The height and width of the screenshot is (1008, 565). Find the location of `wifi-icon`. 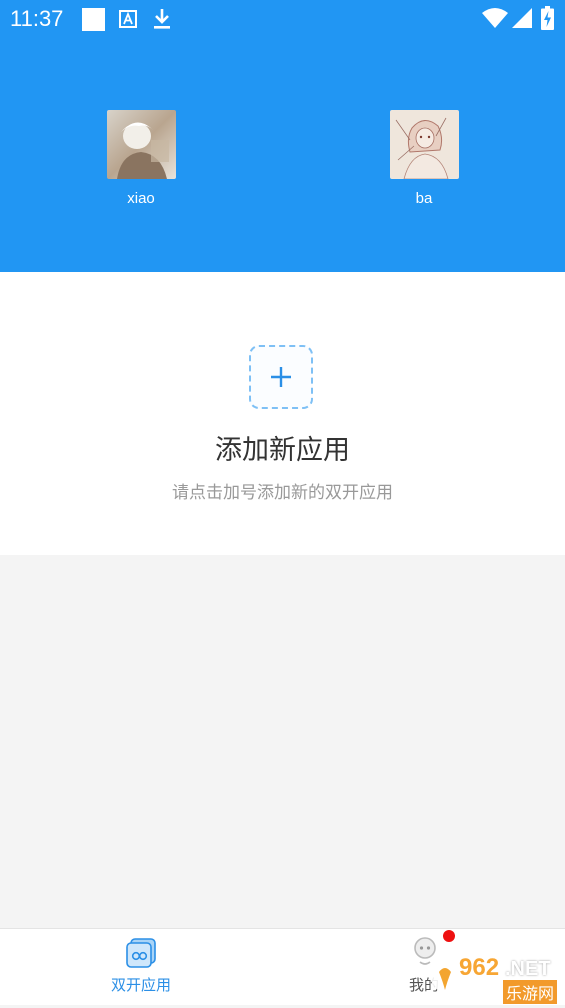

wifi-icon is located at coordinates (495, 18).